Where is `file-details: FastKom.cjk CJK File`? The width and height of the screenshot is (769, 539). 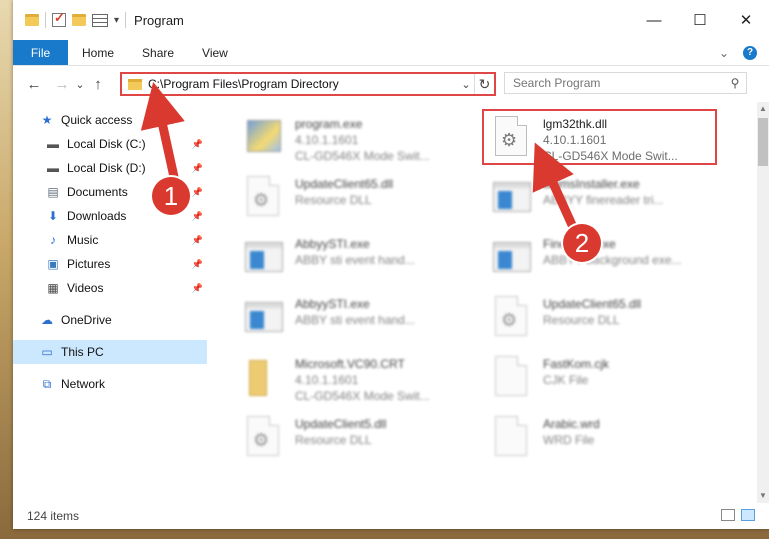 file-details: FastKom.cjk CJK File is located at coordinates (576, 378).